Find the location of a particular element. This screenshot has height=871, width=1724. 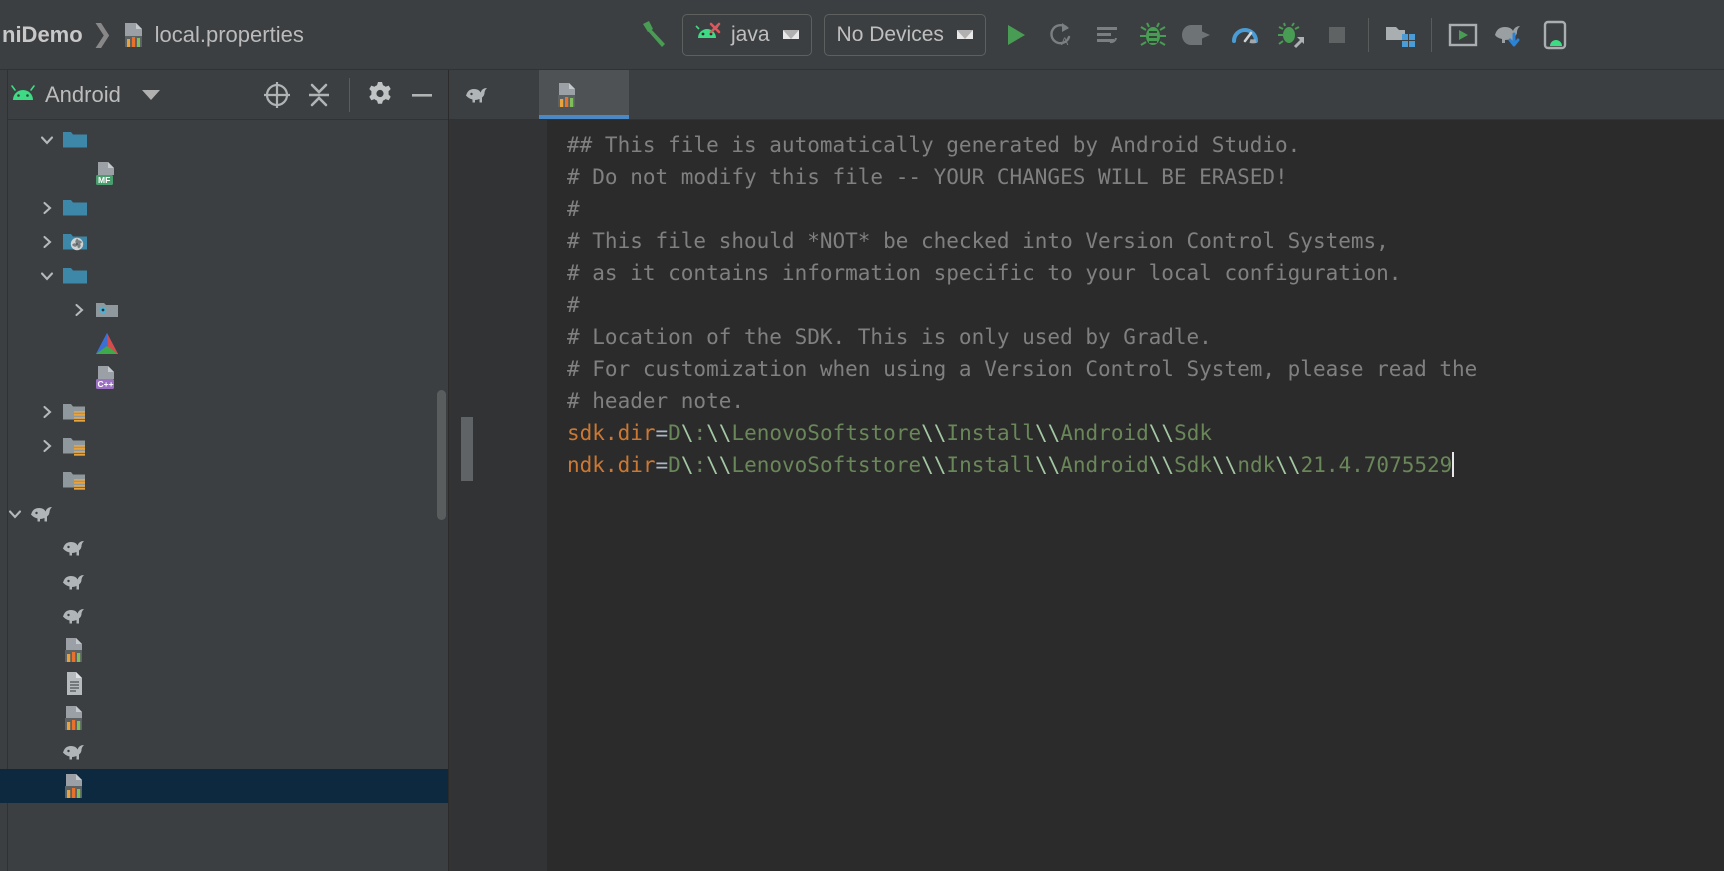

apply-code-changes-icon is located at coordinates (1107, 35).